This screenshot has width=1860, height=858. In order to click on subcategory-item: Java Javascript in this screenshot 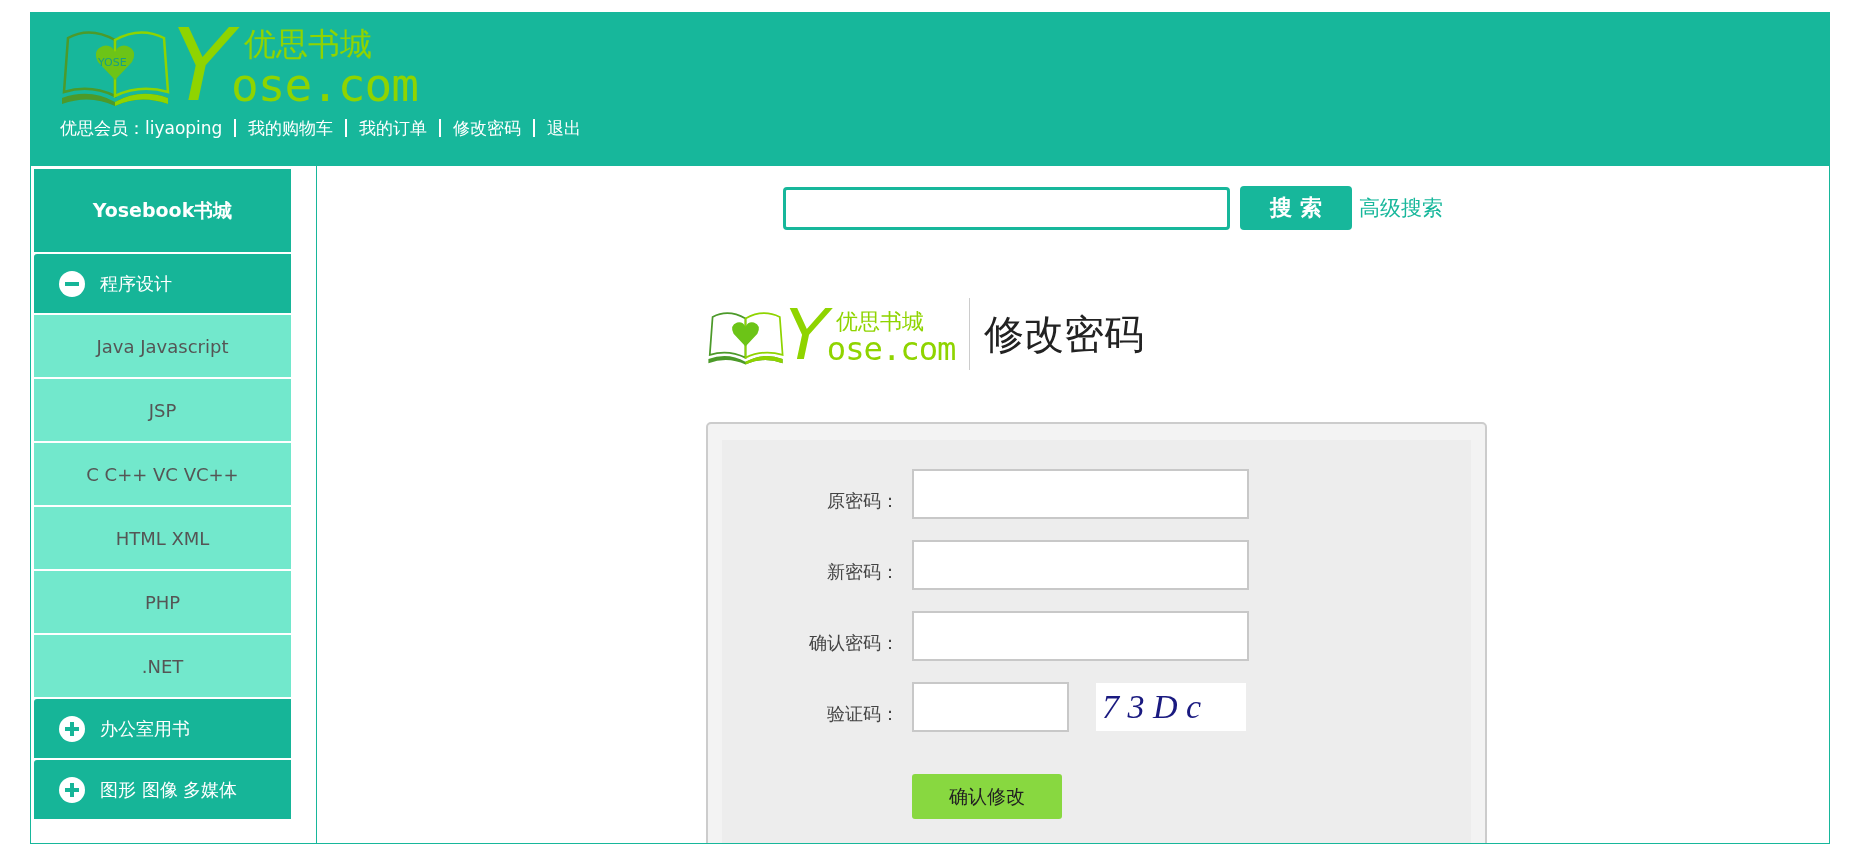, I will do `click(162, 346)`.